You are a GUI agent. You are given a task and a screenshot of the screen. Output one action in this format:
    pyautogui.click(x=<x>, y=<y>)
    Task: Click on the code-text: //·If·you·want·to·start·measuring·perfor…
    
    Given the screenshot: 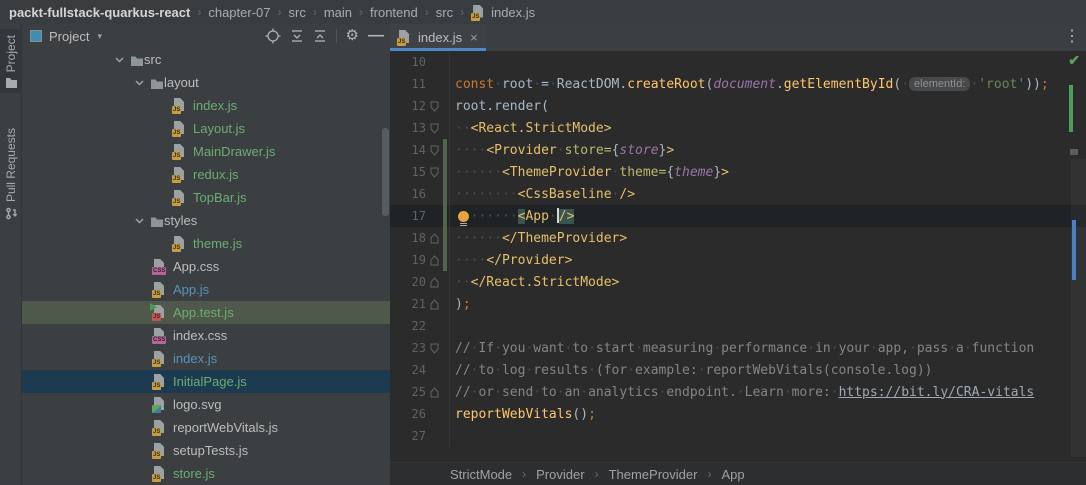 What is the action you would take?
    pyautogui.click(x=742, y=348)
    